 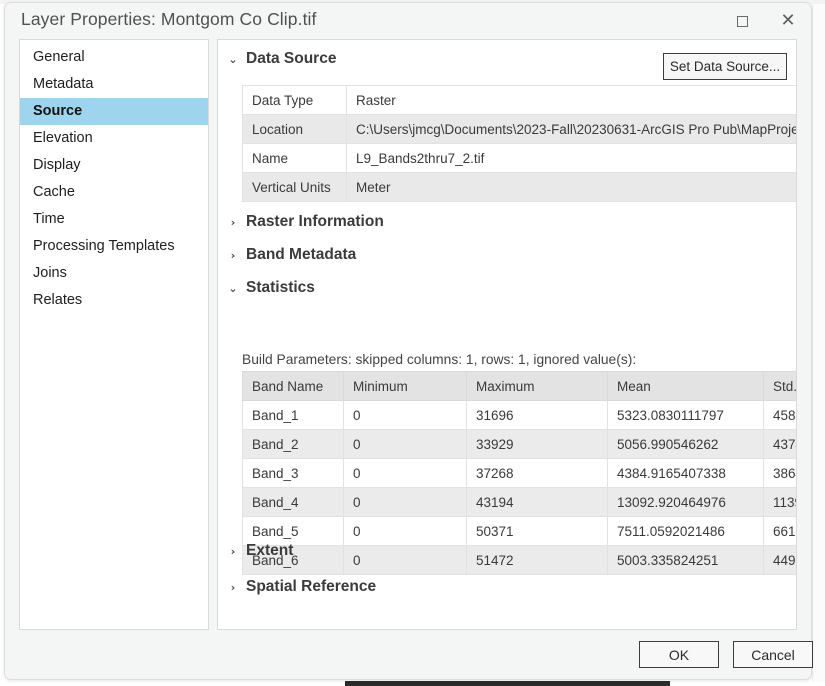 What do you see at coordinates (537, 415) in the screenshot?
I see `cell-maximum: 31696` at bounding box center [537, 415].